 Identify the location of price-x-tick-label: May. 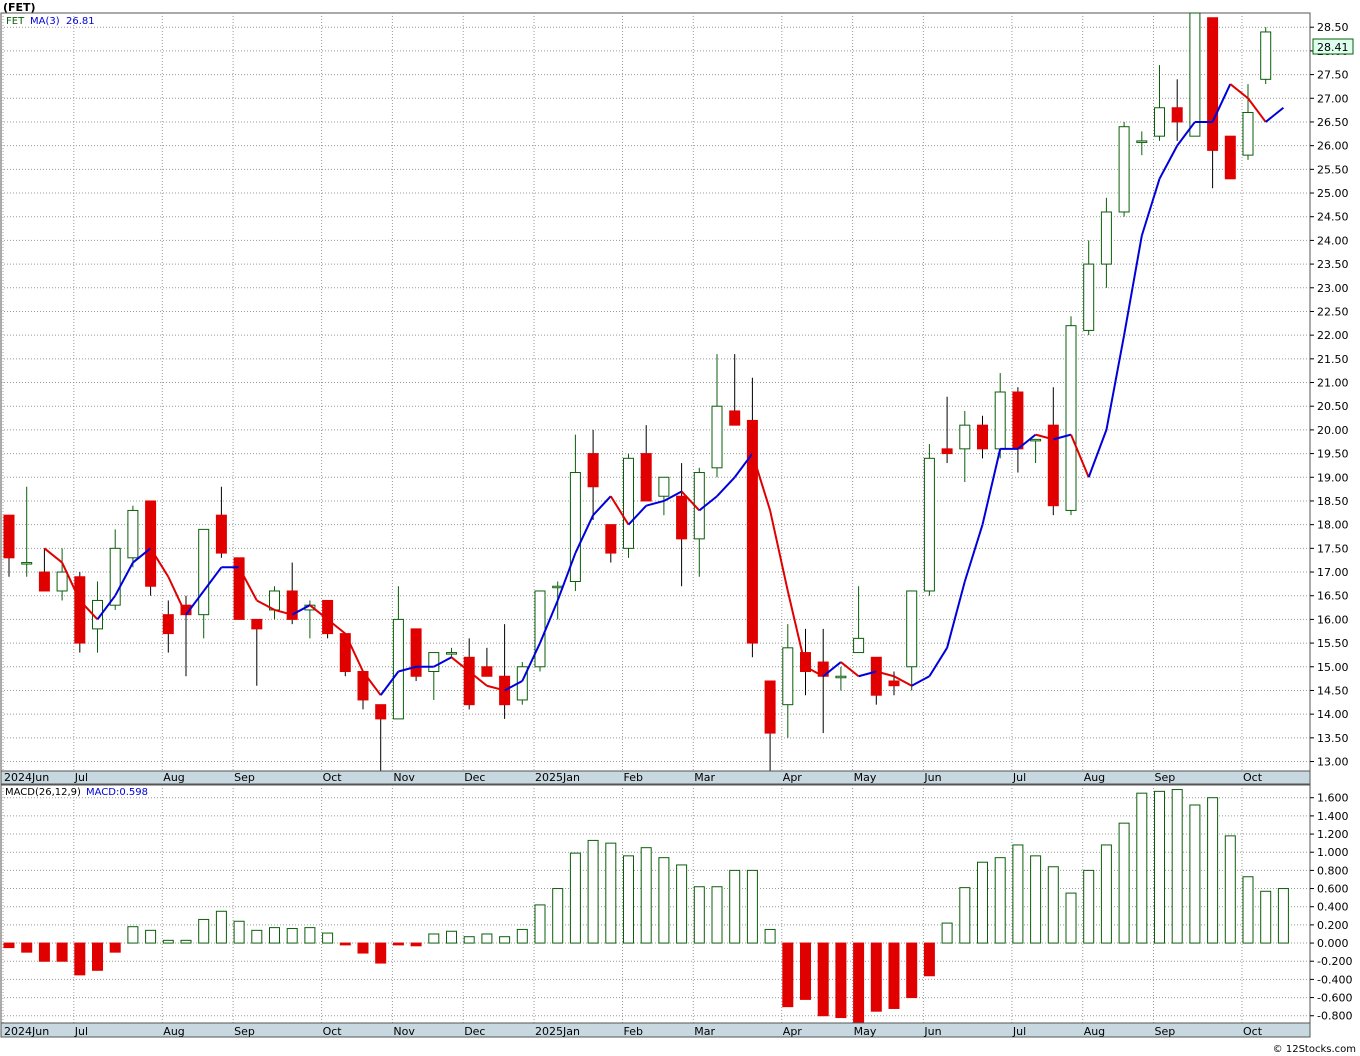
(865, 777).